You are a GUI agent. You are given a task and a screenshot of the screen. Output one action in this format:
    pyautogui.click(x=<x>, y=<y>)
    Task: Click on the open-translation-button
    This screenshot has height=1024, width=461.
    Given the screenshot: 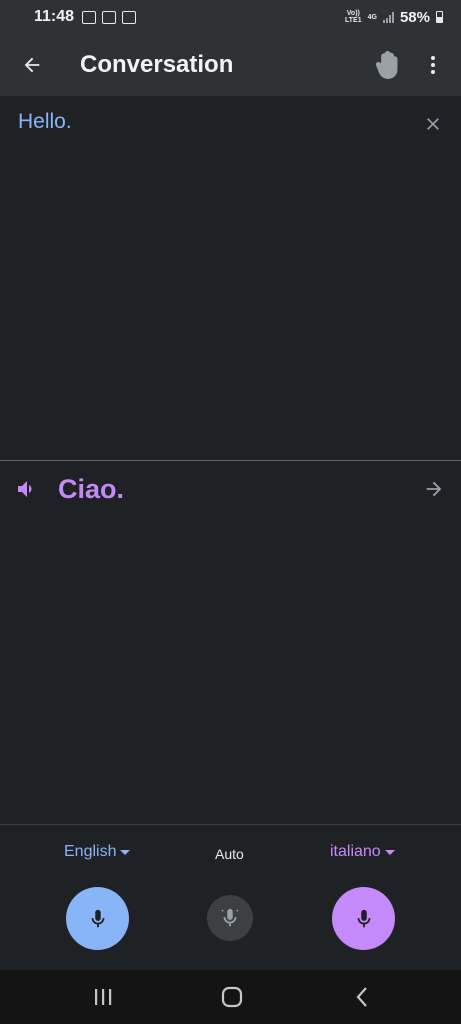 What is the action you would take?
    pyautogui.click(x=434, y=489)
    